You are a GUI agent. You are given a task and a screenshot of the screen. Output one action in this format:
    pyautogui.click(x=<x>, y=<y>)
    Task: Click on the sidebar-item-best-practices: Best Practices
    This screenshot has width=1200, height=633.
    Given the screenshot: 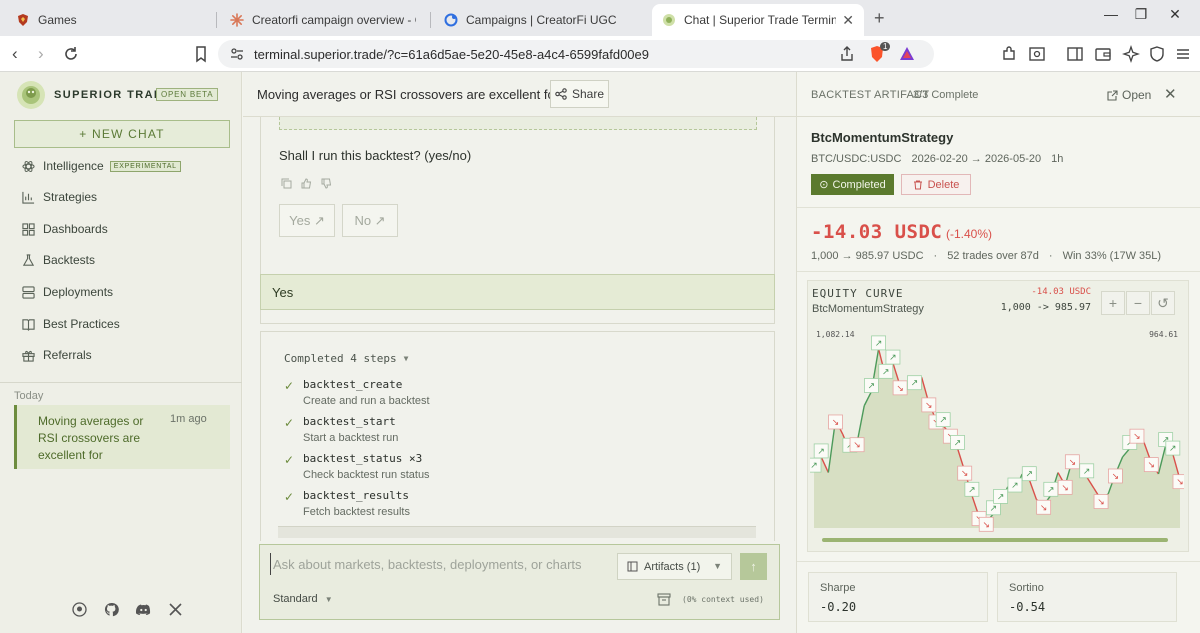 What is the action you would take?
    pyautogui.click(x=71, y=324)
    